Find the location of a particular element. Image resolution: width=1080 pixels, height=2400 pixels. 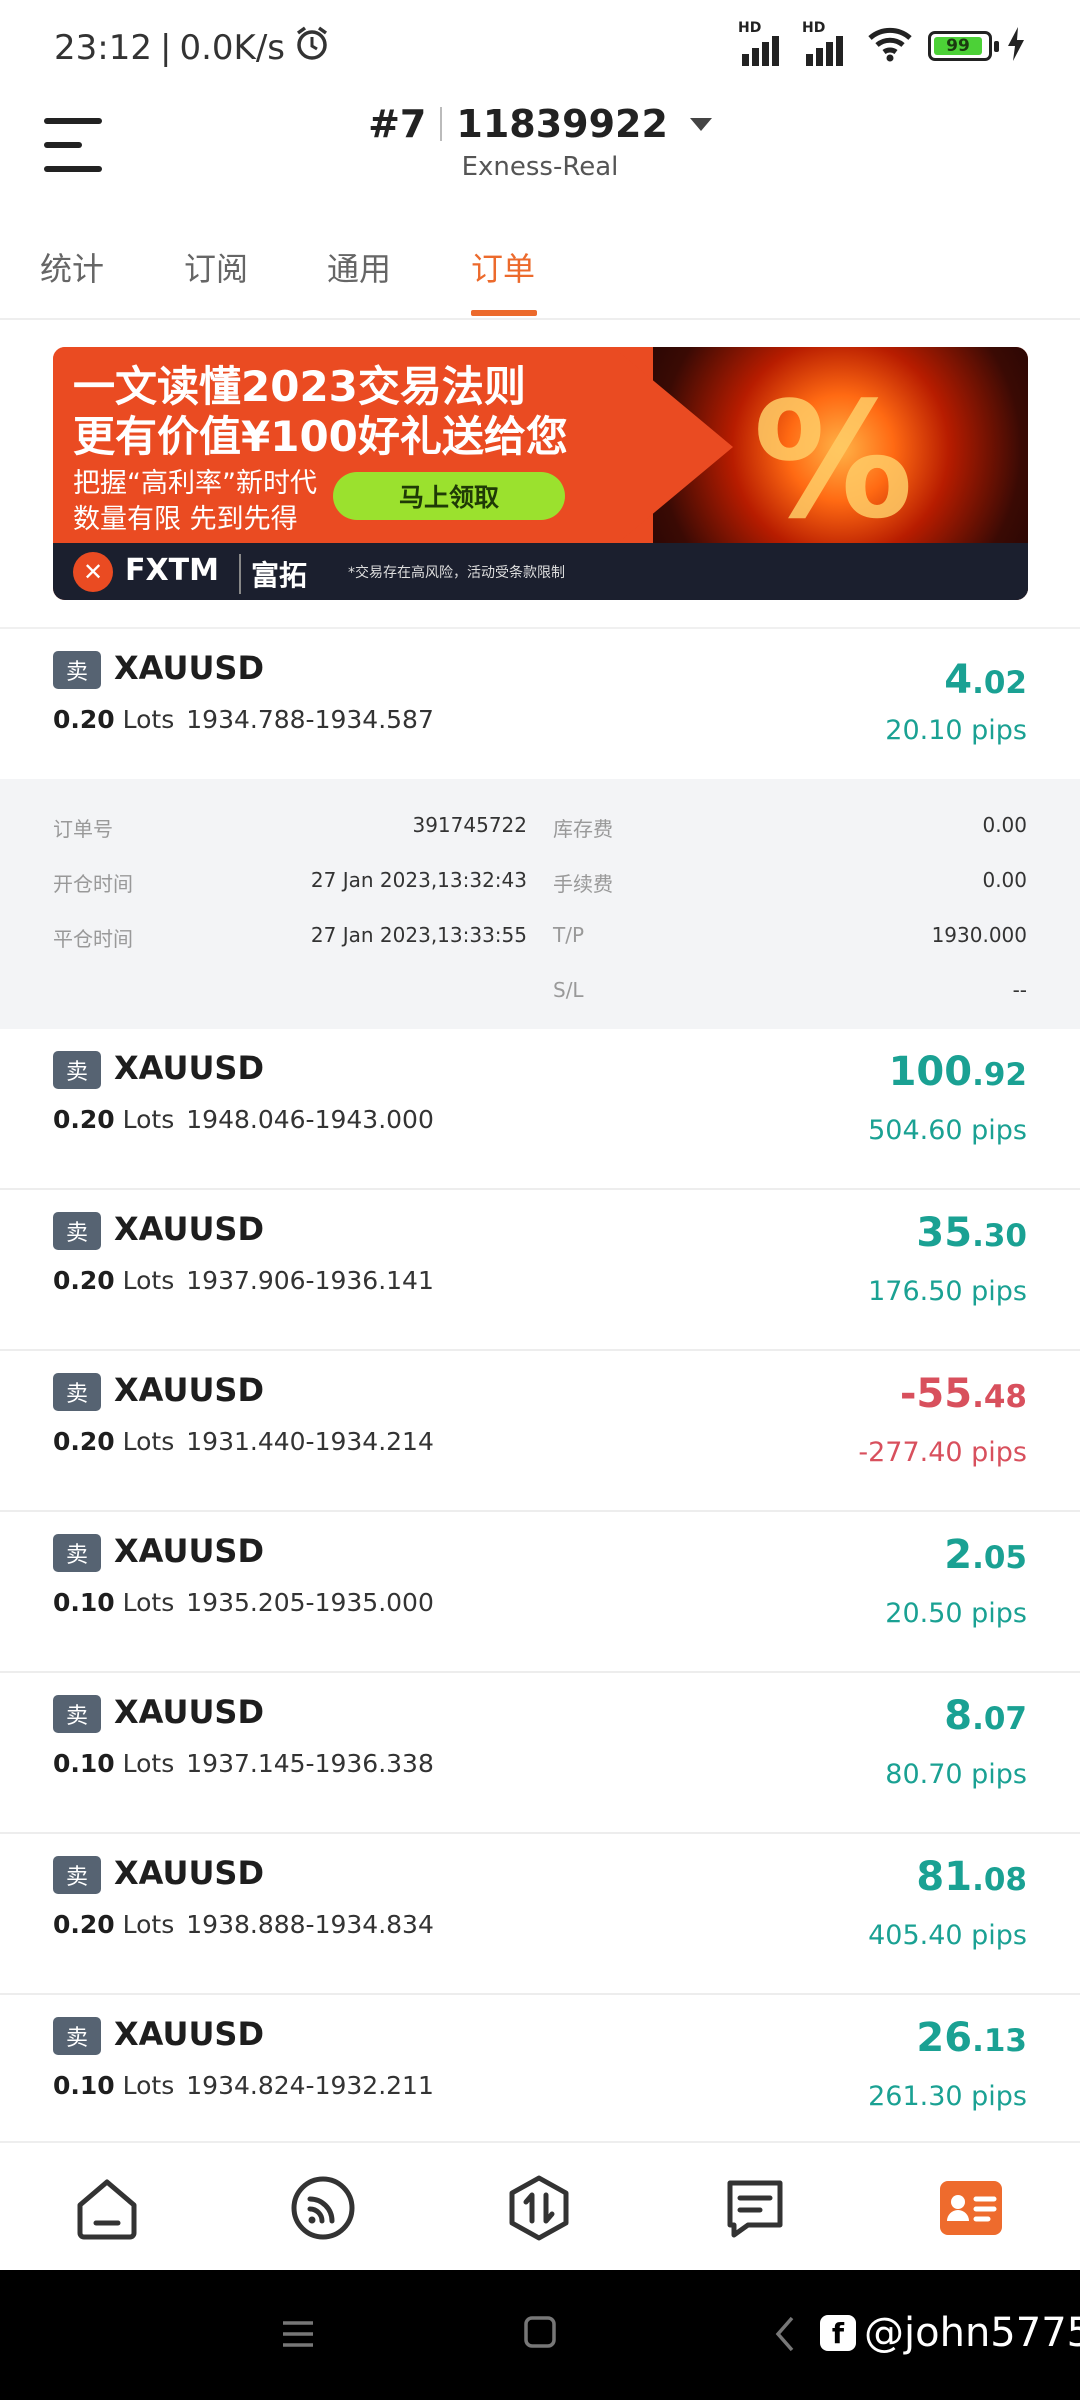

order-lots-line: 0.20 Lots 1938.888-1934.834 is located at coordinates (243, 1924).